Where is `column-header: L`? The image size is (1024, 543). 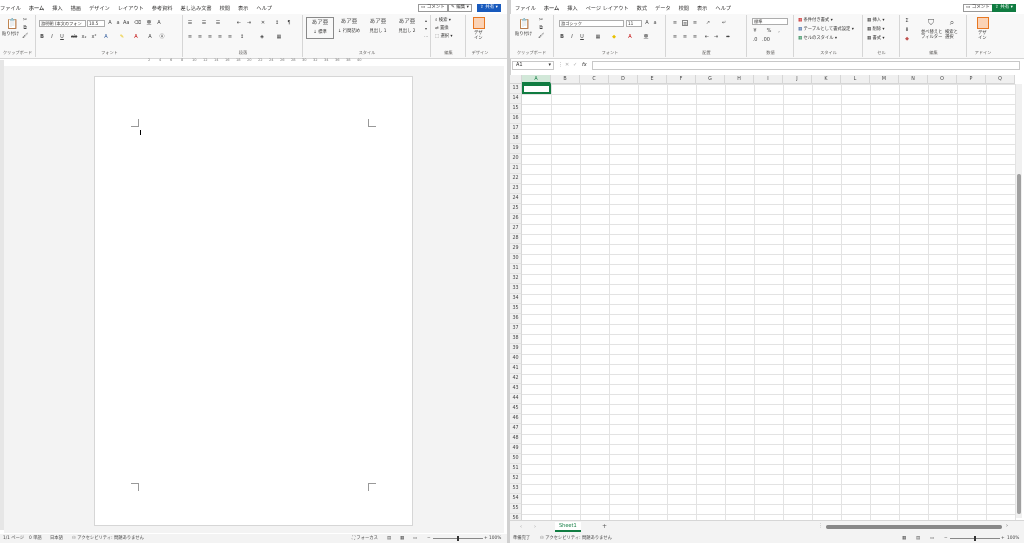
column-header: L is located at coordinates (855, 79).